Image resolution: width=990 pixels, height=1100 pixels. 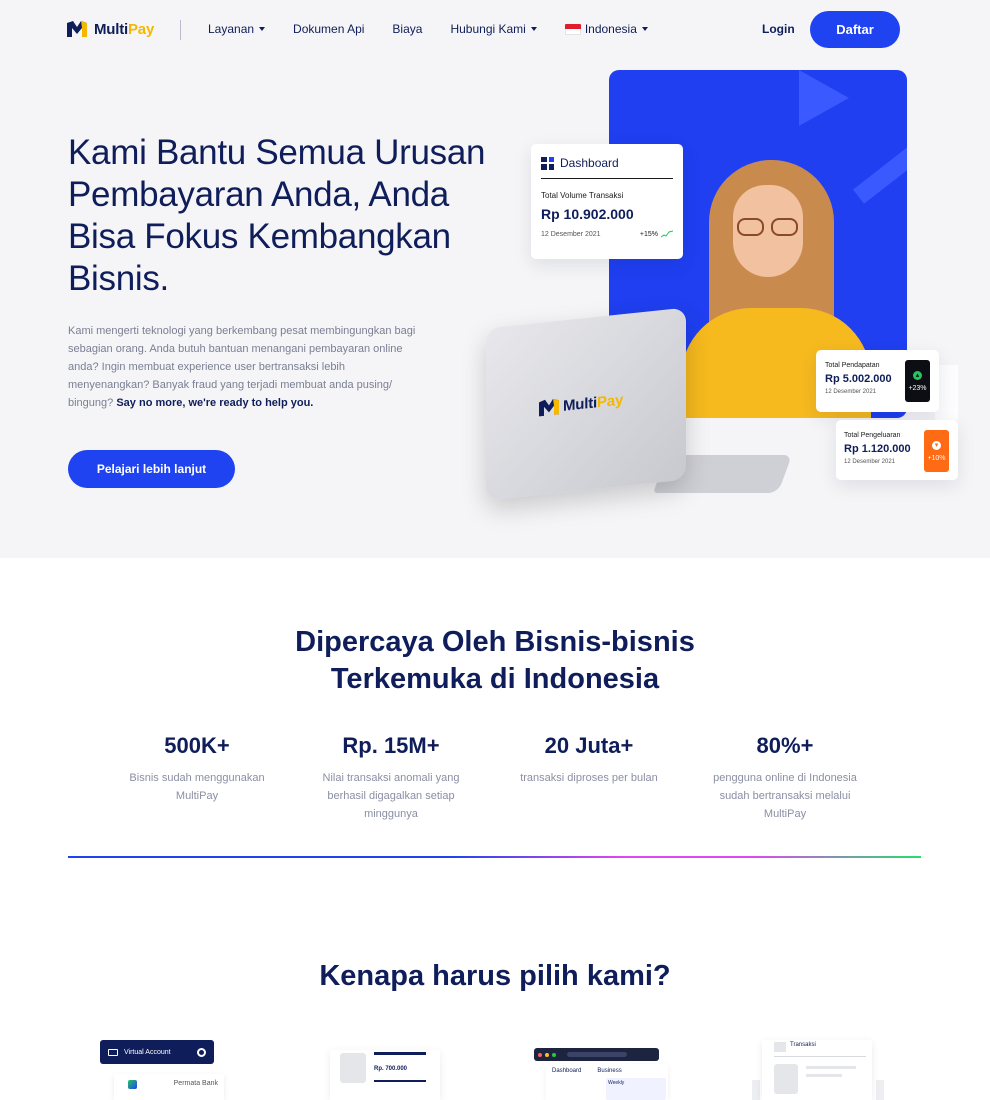 What do you see at coordinates (571, 234) in the screenshot?
I see `dashboard-card-date: 12 Desember 2021` at bounding box center [571, 234].